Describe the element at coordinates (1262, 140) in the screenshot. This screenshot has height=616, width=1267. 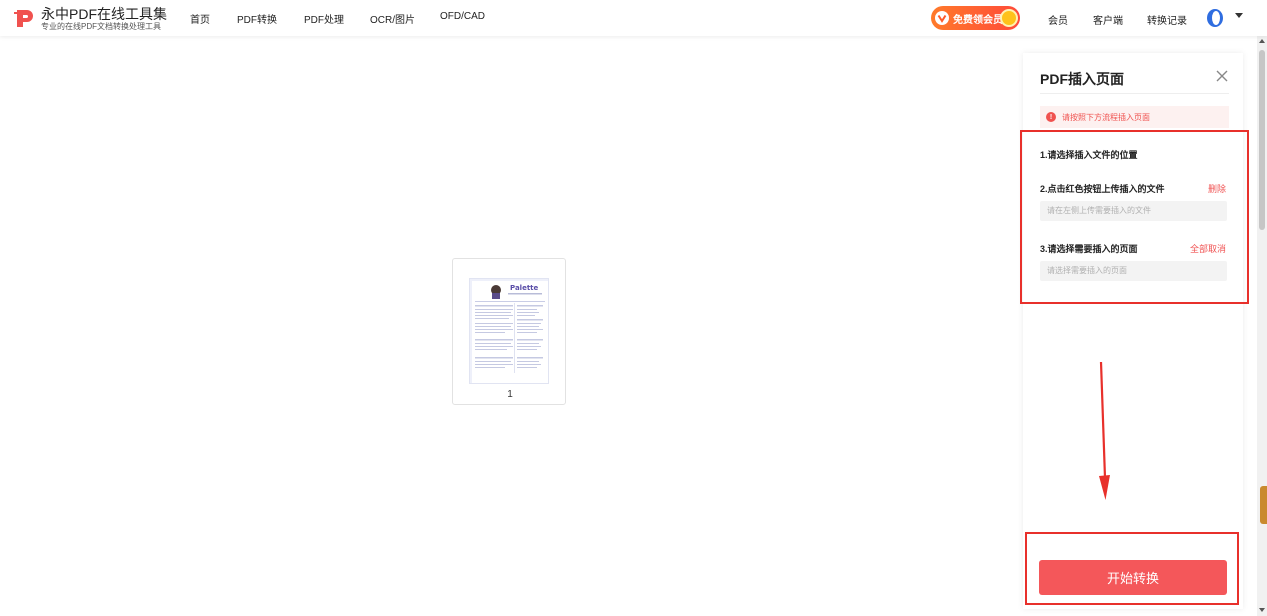
I see `scroll-thumb` at that location.